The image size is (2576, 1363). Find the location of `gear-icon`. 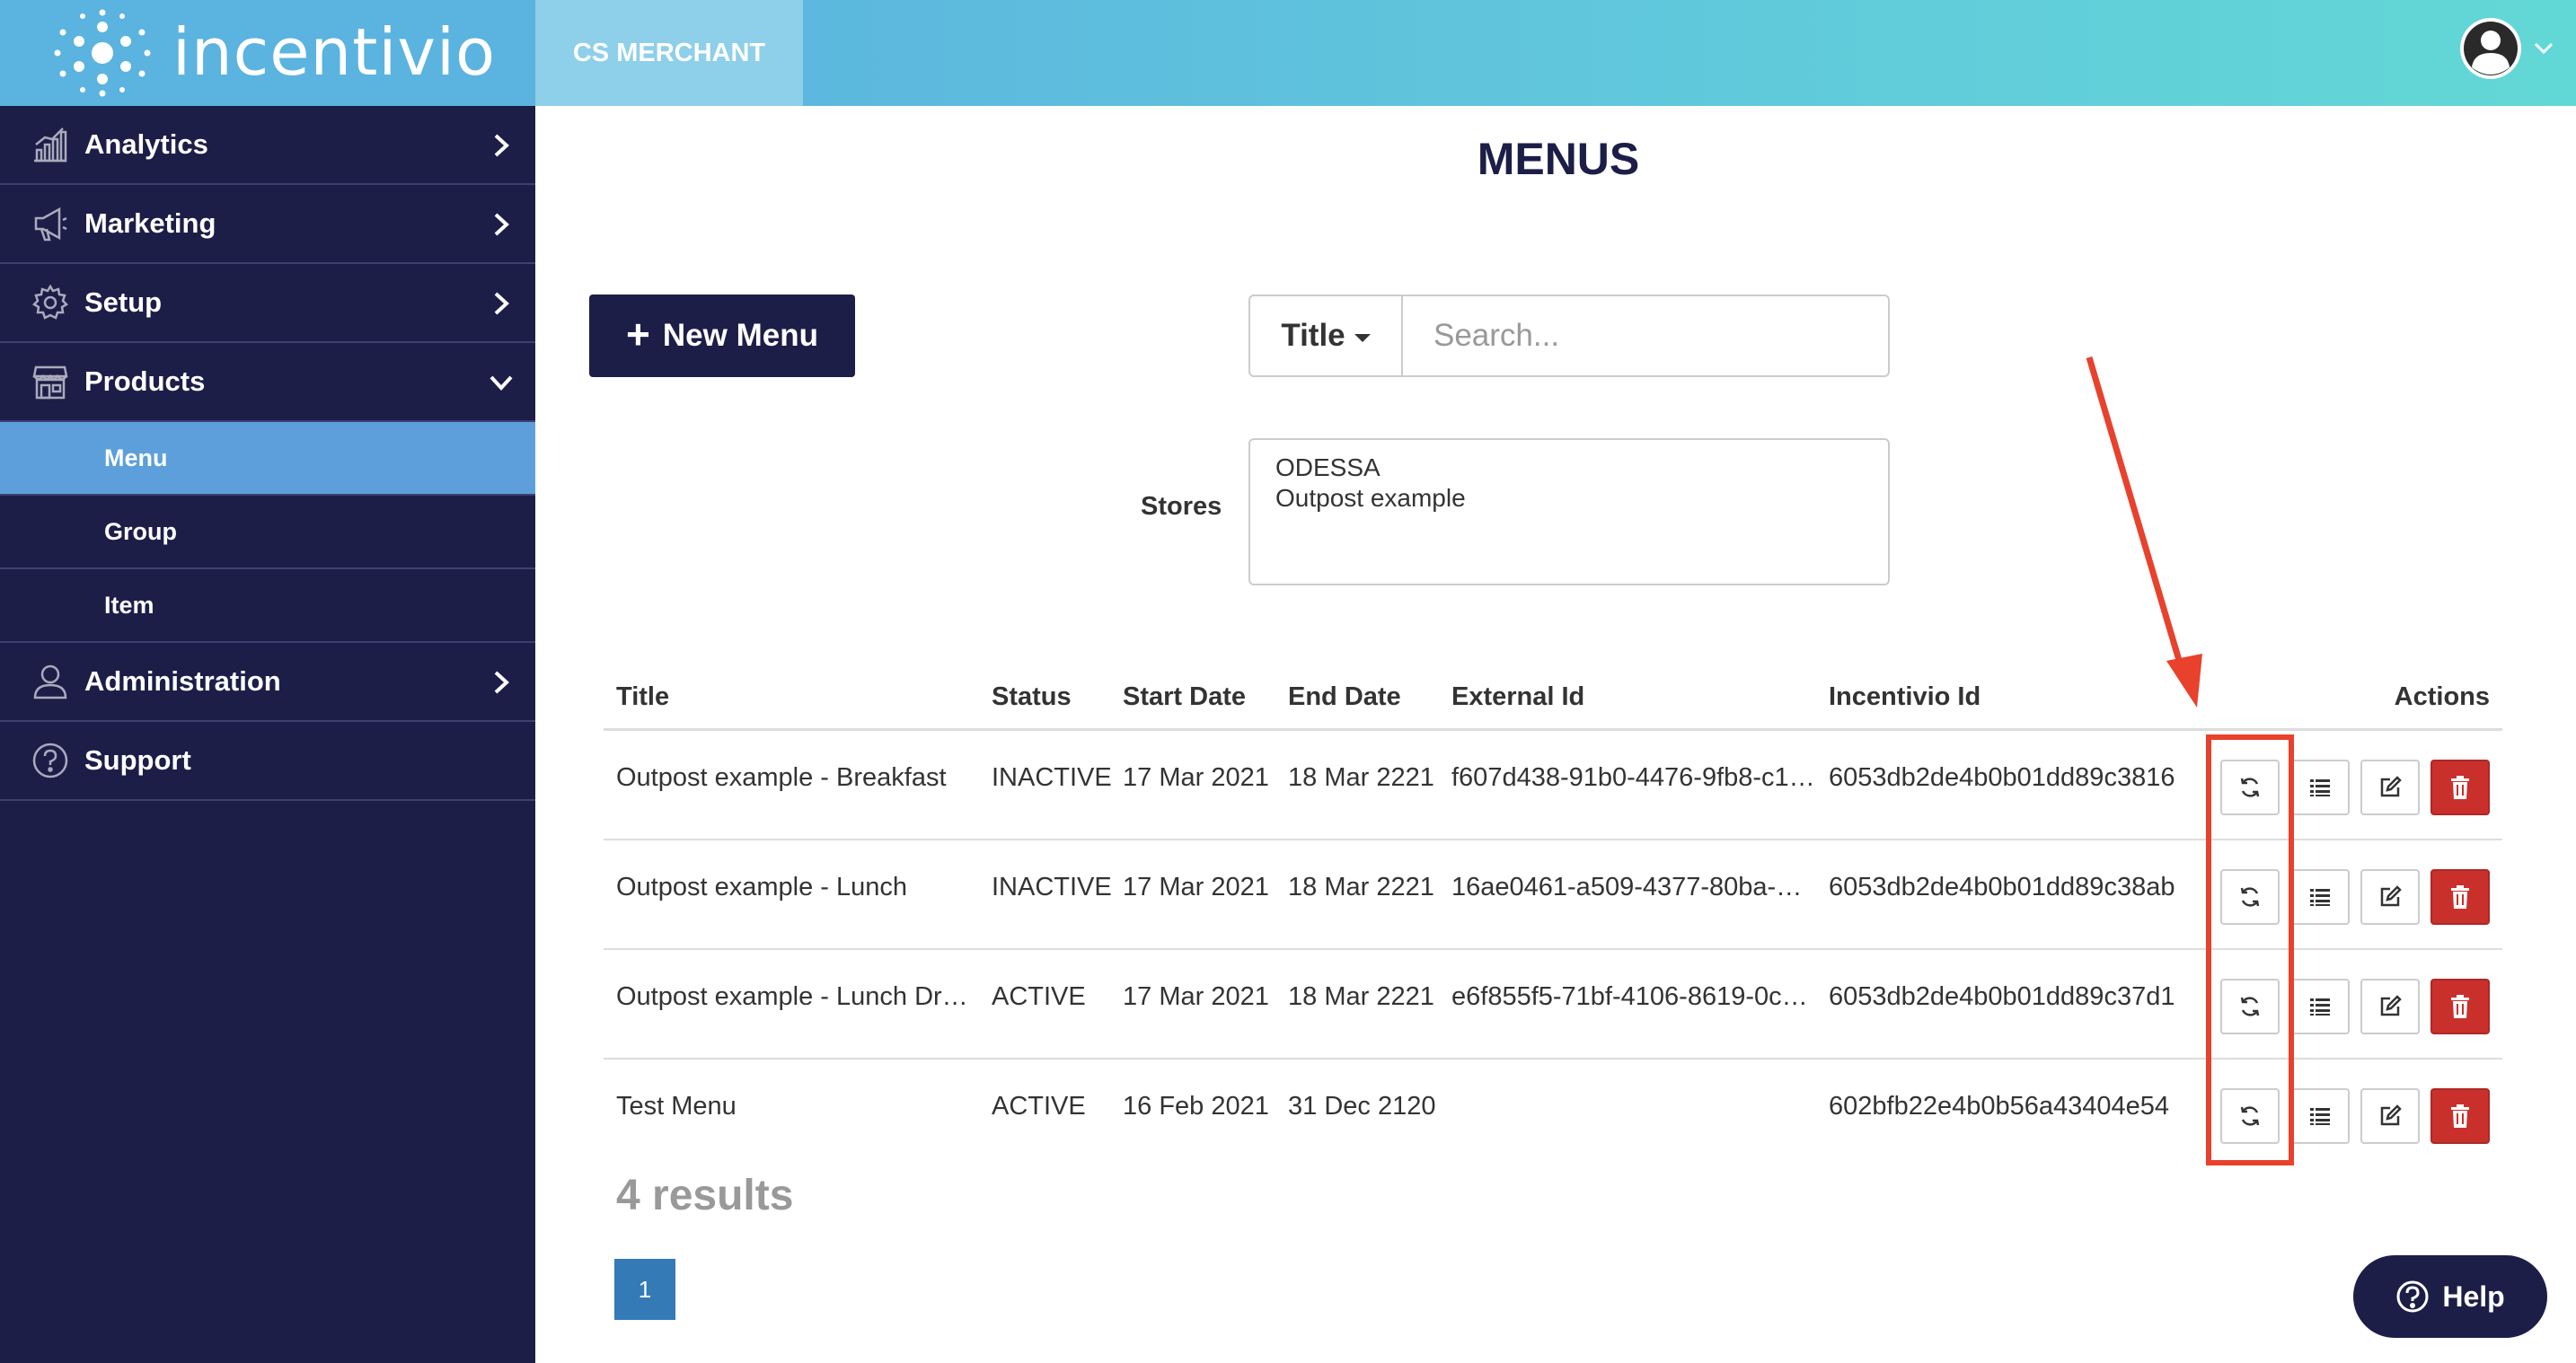

gear-icon is located at coordinates (50, 302).